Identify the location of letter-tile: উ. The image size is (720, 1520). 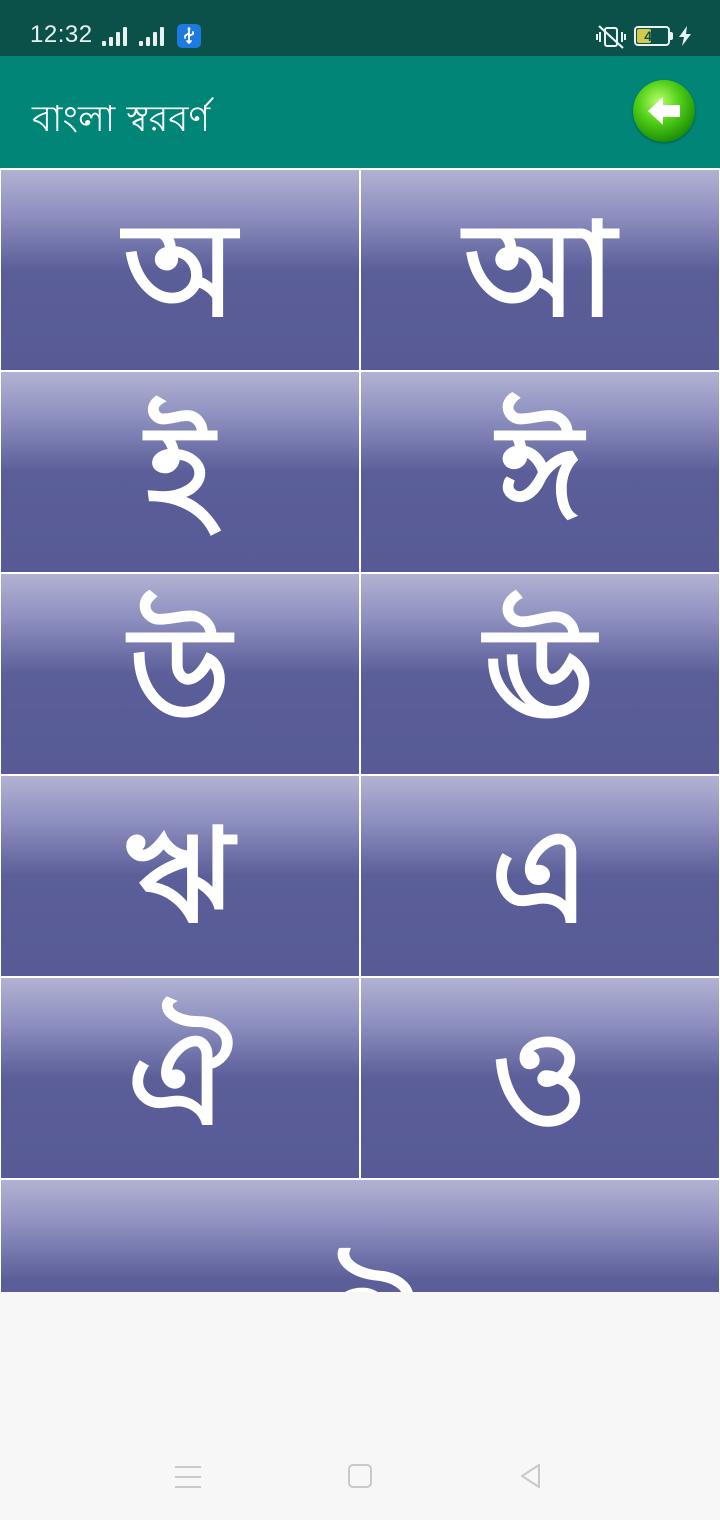
(180, 674).